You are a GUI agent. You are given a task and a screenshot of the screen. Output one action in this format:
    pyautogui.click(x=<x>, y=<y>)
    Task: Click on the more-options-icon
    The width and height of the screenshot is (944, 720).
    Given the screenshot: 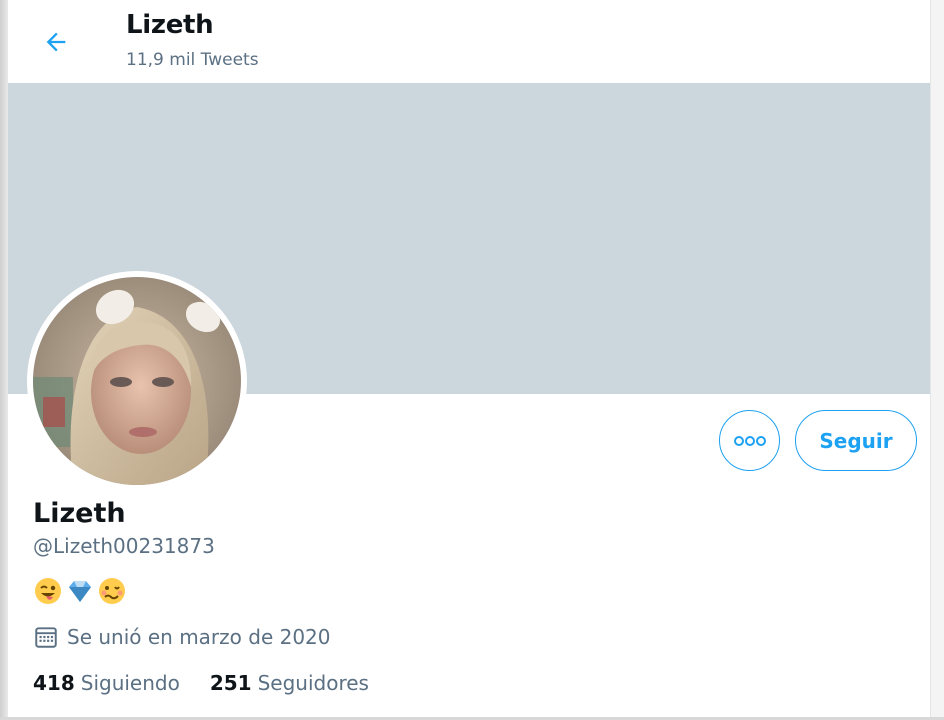 What is the action you would take?
    pyautogui.click(x=749, y=440)
    